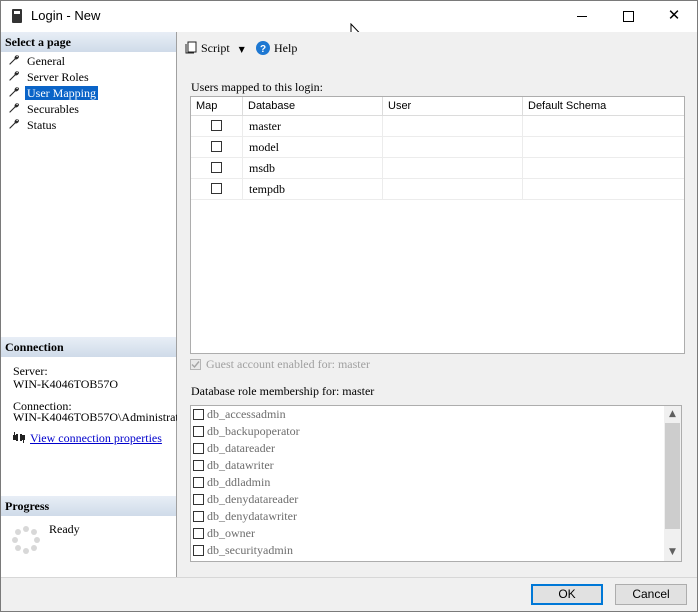 Image resolution: width=698 pixels, height=612 pixels. I want to click on database-cell: model, so click(313, 147).